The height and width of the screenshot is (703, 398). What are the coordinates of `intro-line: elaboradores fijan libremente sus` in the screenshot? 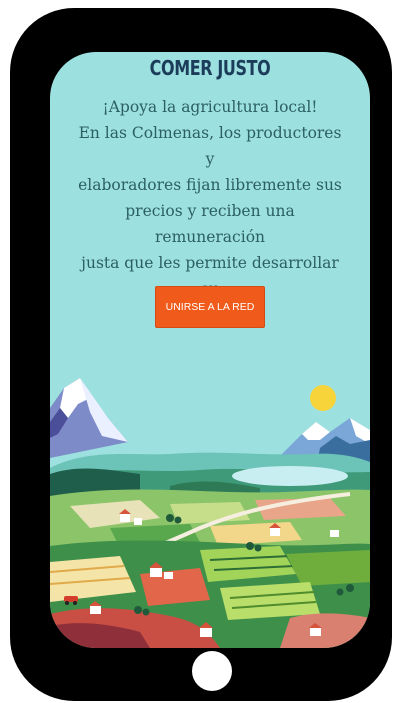 It's located at (210, 185).